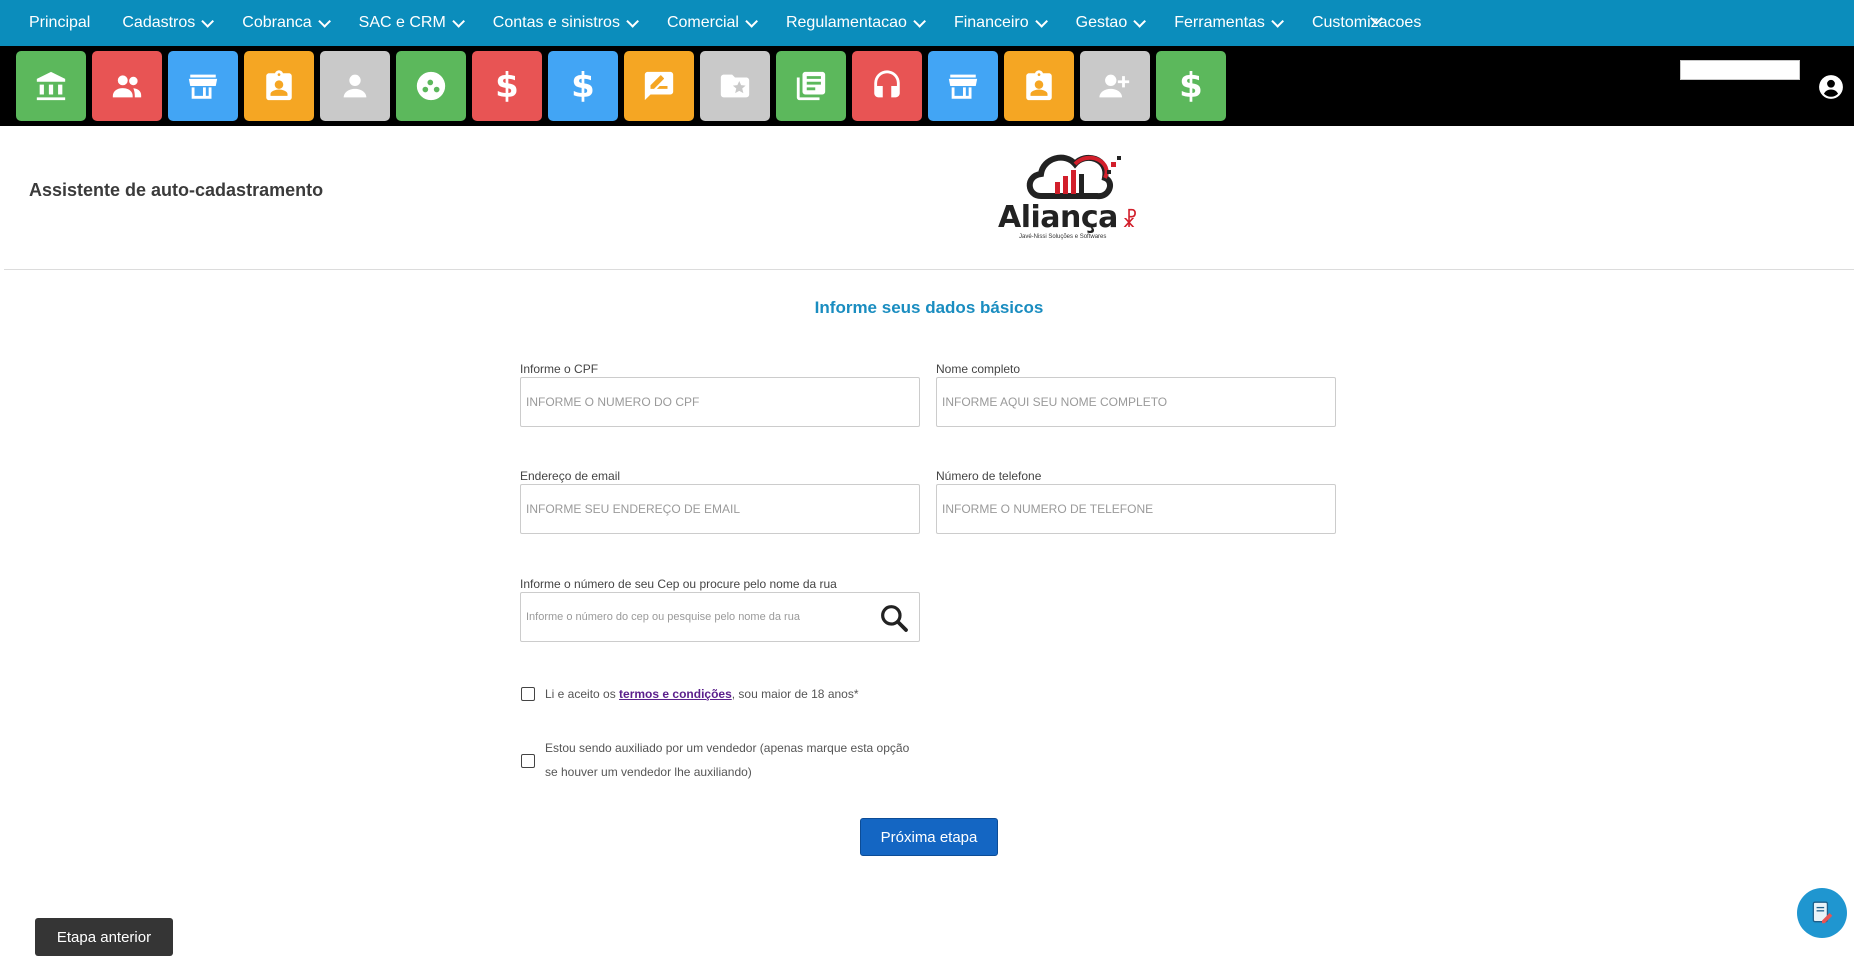 This screenshot has width=1854, height=964. I want to click on page-title: Assistente de auto-cadastramento, so click(176, 190).